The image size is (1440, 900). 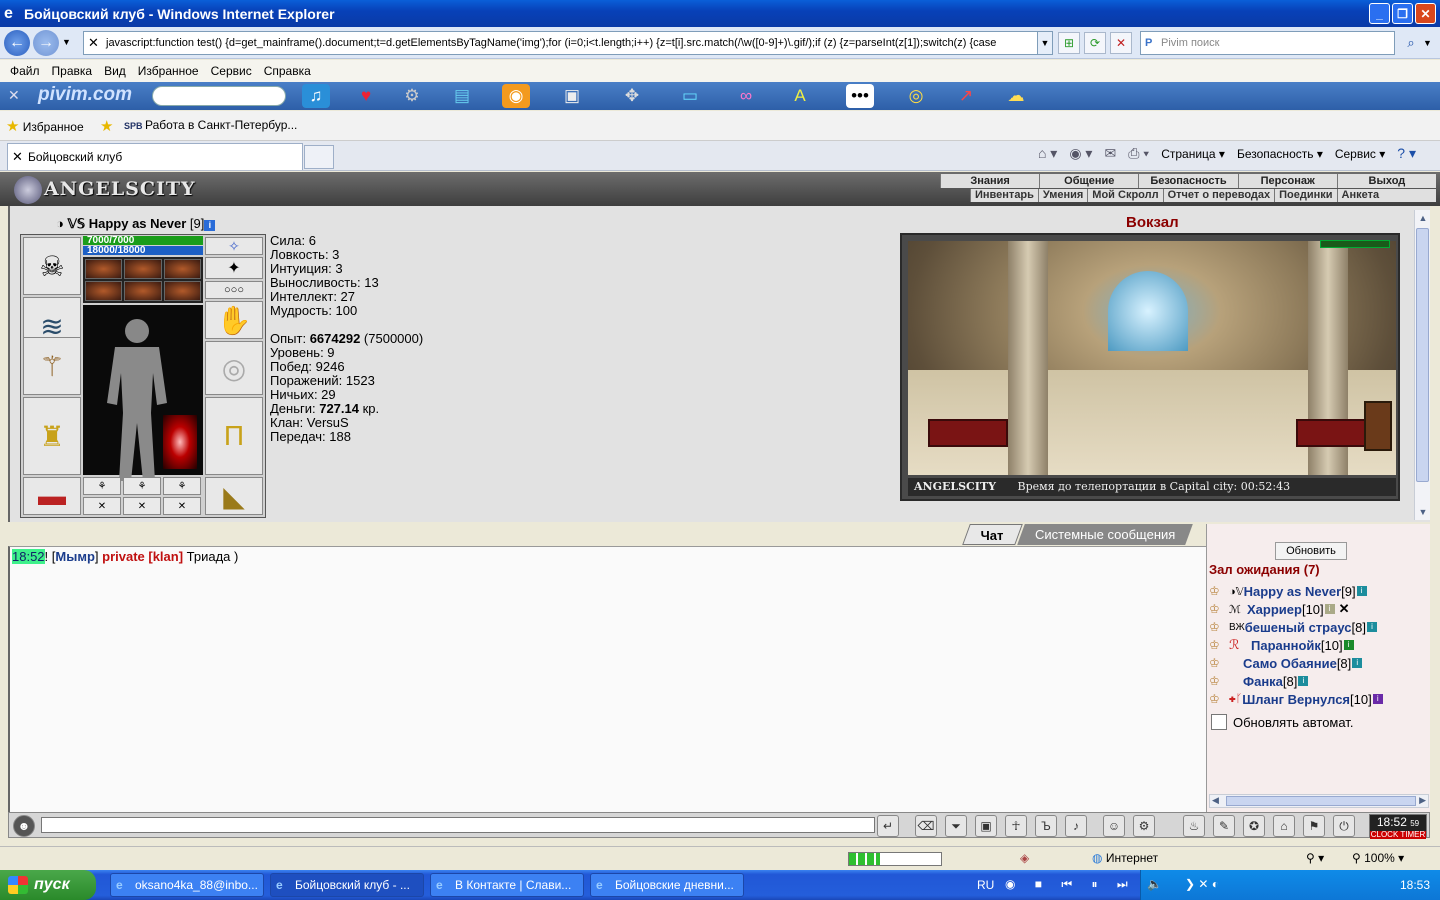 What do you see at coordinates (1062, 195) in the screenshot?
I see `menu-skills: Умения` at bounding box center [1062, 195].